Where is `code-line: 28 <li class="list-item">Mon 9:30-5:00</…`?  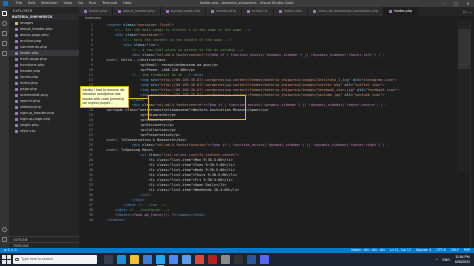 code-line: 28 <li class="list-item">Mon 9:30-5:00</… is located at coordinates (276, 160).